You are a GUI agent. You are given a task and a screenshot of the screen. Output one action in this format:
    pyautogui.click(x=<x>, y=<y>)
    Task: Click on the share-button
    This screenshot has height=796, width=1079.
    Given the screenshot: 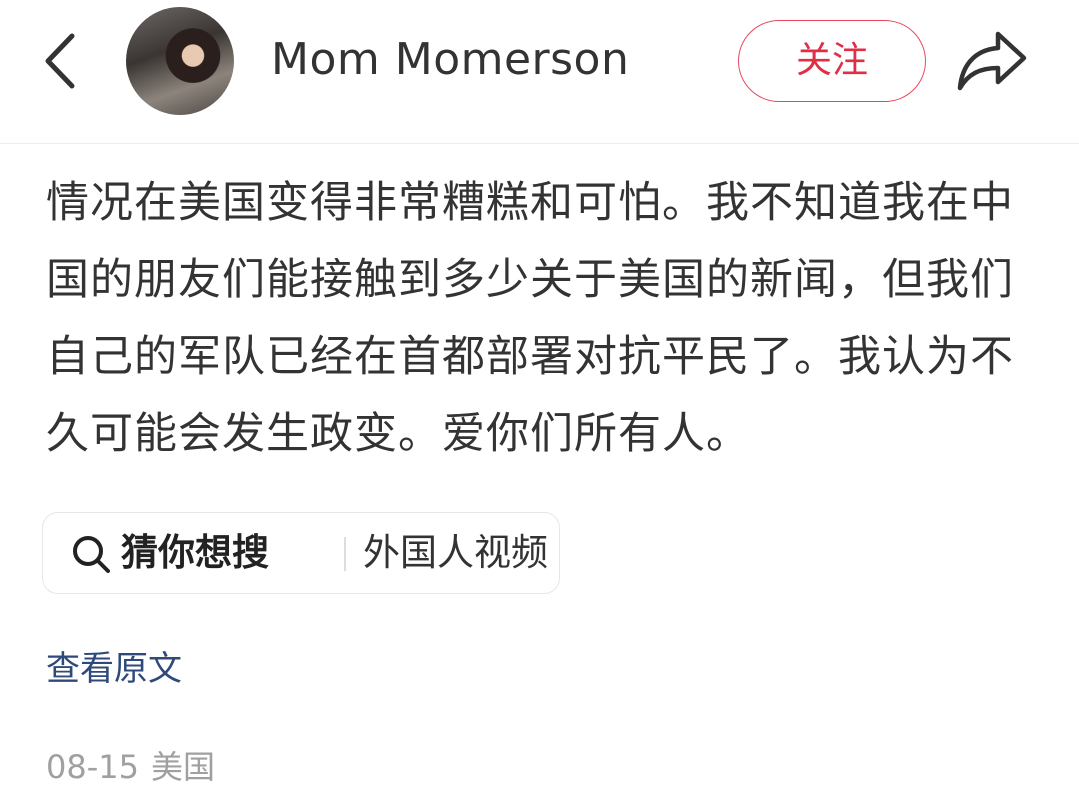 What is the action you would take?
    pyautogui.click(x=992, y=61)
    